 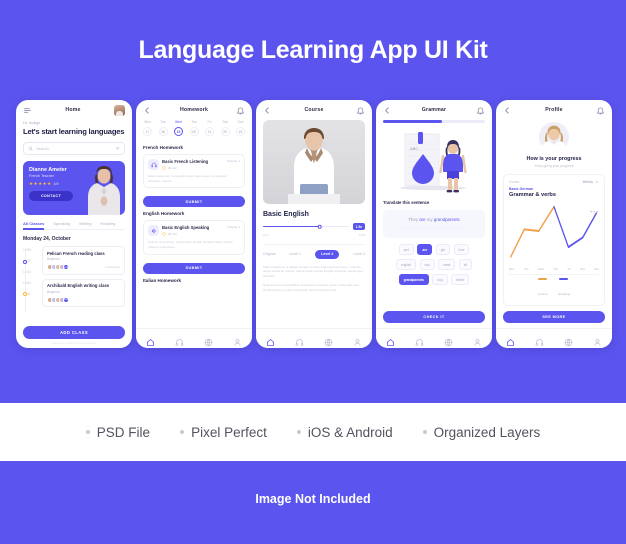 I want to click on word-chip-boy: boy, so click(x=427, y=264).